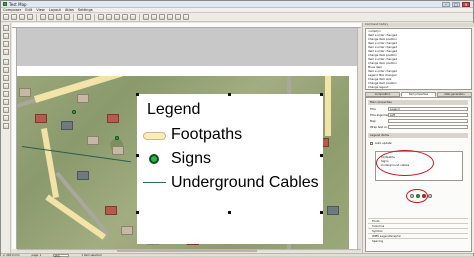  Describe the element at coordinates (6, 94) in the screenshot. I see `add-scalebar-icon` at that location.